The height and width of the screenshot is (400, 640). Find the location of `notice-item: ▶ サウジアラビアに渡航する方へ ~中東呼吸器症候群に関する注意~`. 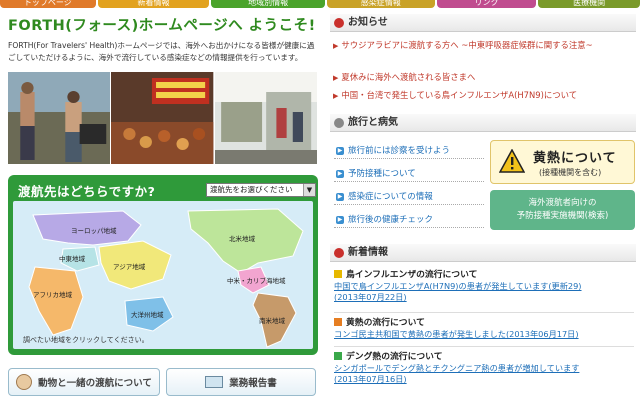

notice-item: ▶ サウジアラビアに渡航する方へ ~中東呼吸器症候群に関する注意~ is located at coordinates (483, 46).